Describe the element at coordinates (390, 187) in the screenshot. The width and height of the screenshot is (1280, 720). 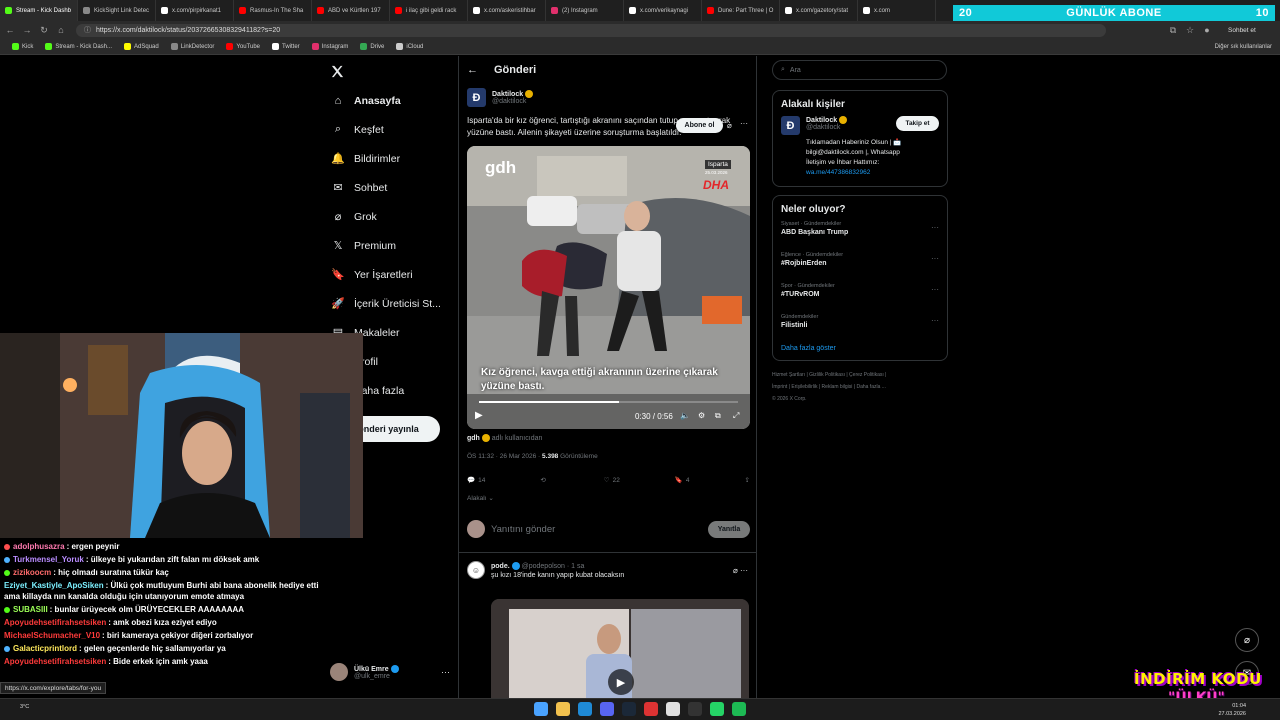
I see `nav-item-mail: ✉ Sohbet` at that location.